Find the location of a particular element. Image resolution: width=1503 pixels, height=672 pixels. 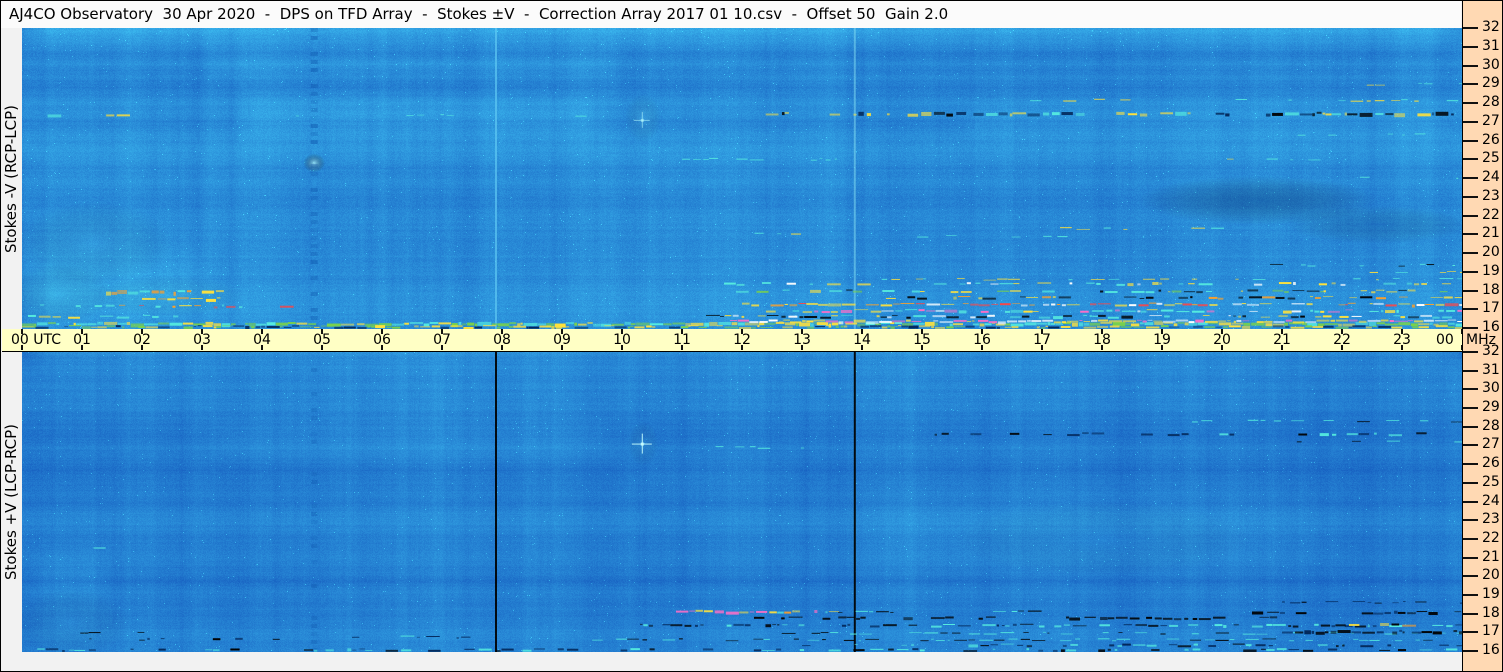

hour-label: 13 is located at coordinates (802, 340).